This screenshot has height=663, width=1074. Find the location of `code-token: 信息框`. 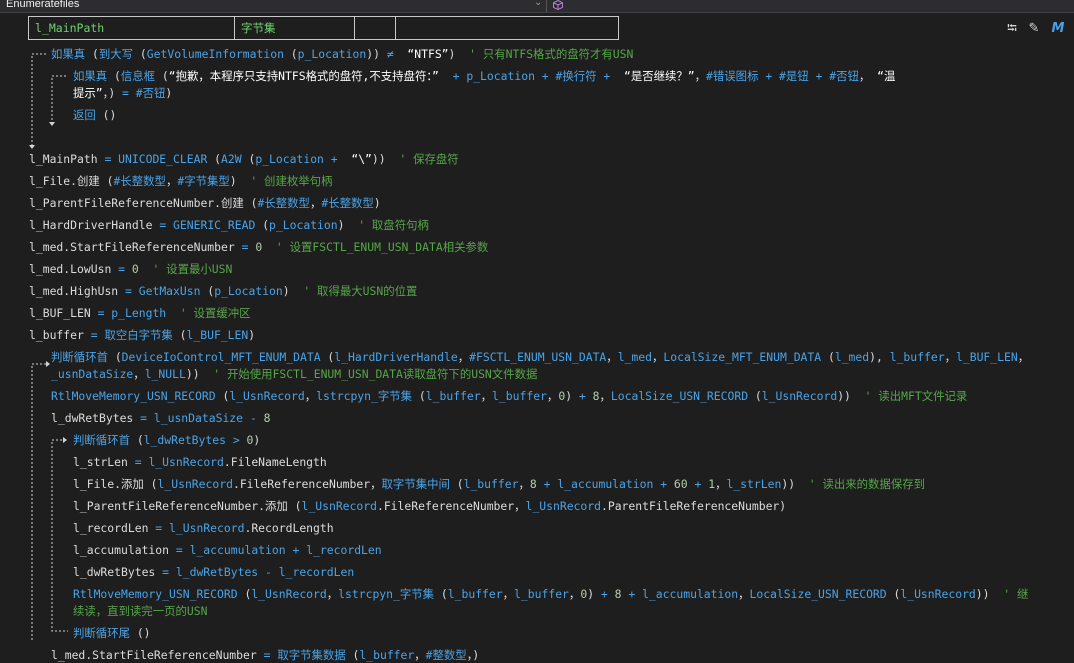

code-token: 信息框 is located at coordinates (141, 76).